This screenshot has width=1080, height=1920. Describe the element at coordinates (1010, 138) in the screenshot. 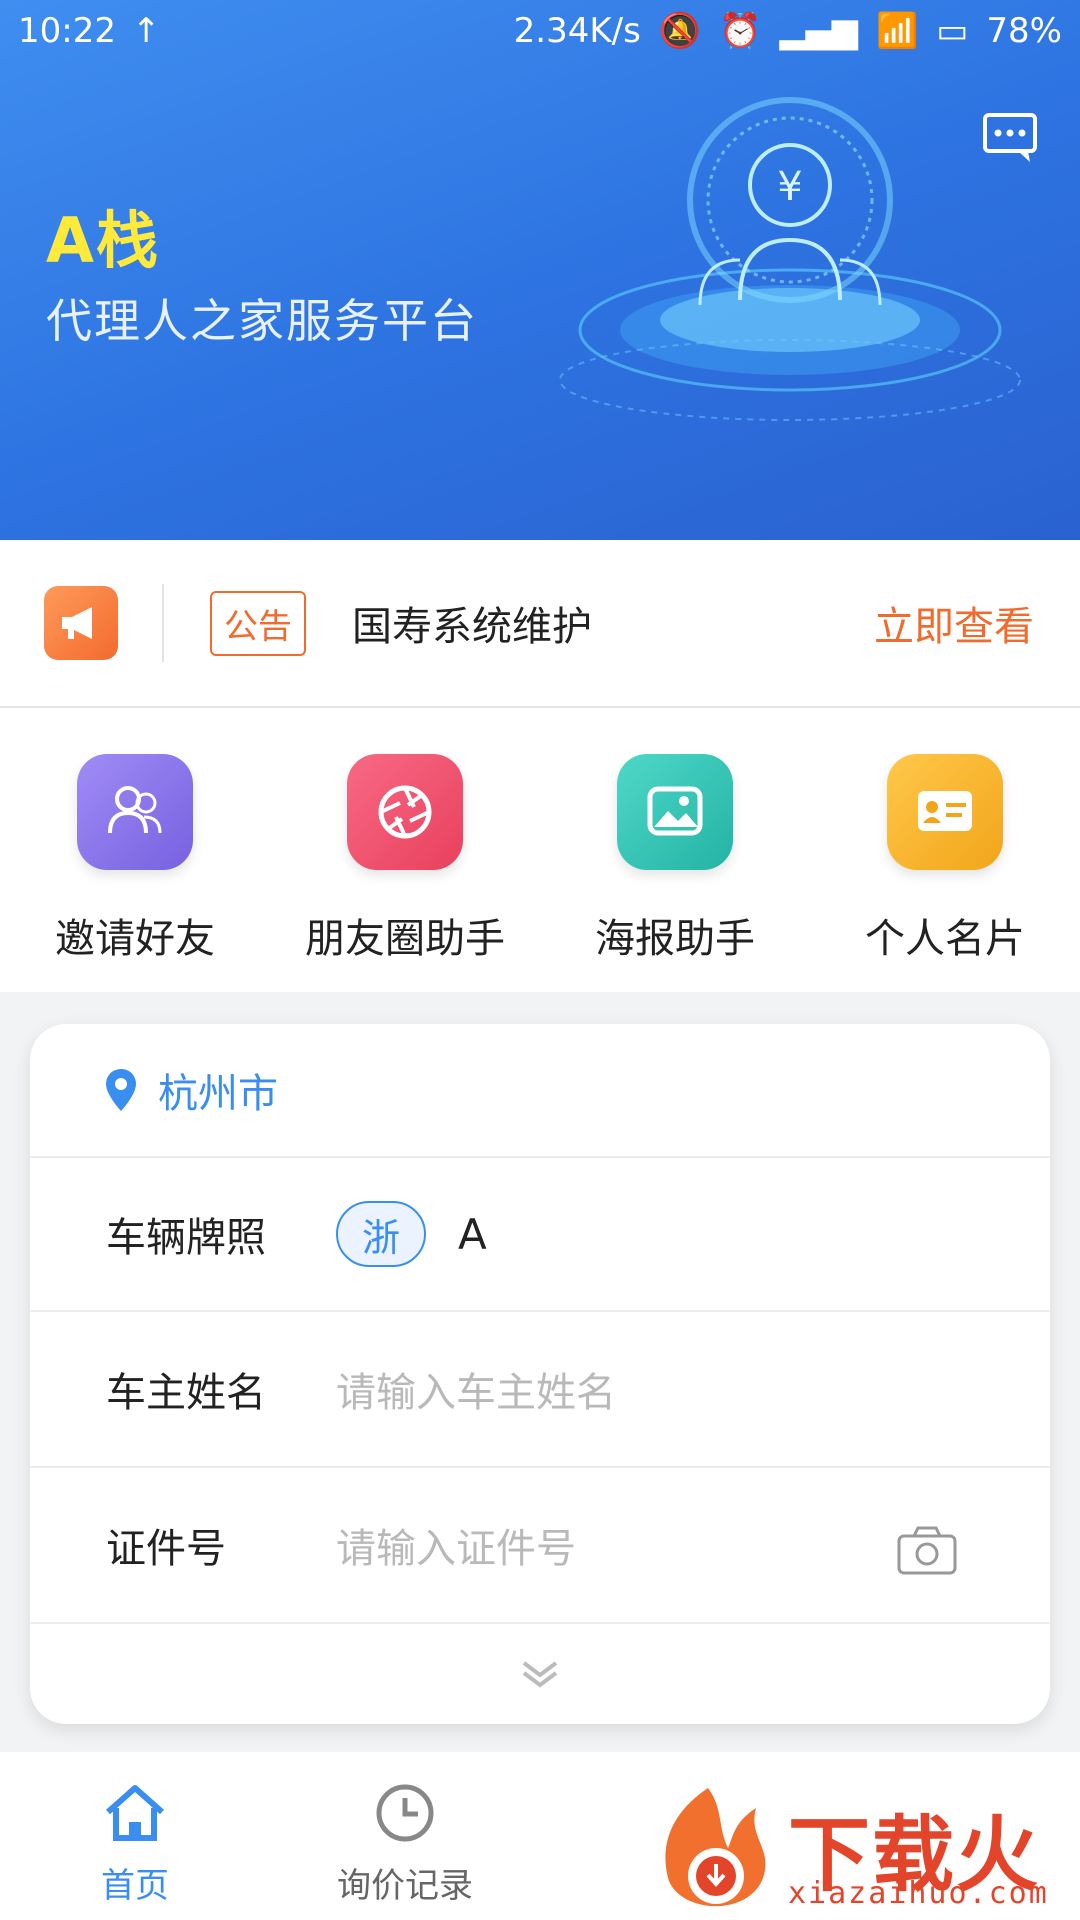

I see `message-icon` at that location.